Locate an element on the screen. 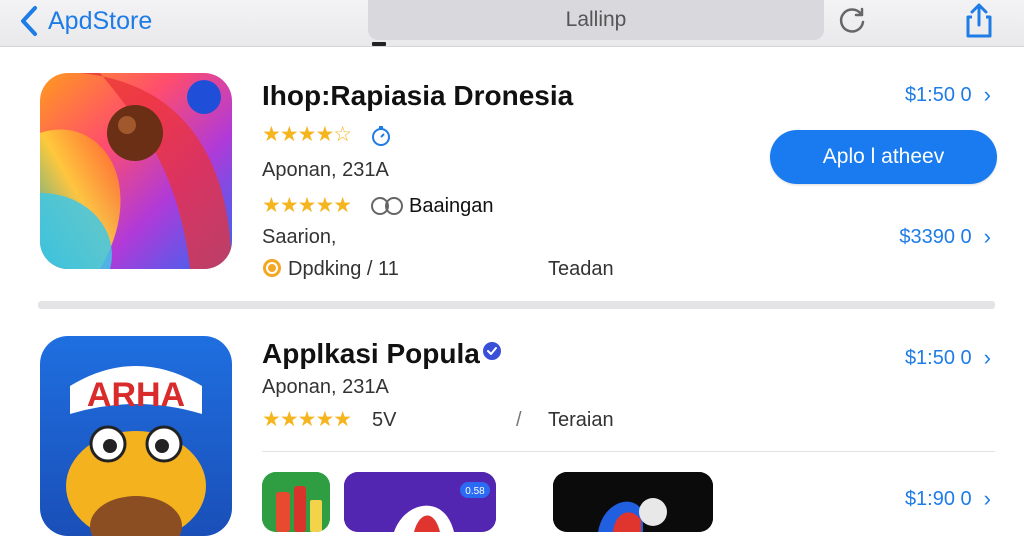 This screenshot has height=536, width=1024. section-divider is located at coordinates (516, 305).